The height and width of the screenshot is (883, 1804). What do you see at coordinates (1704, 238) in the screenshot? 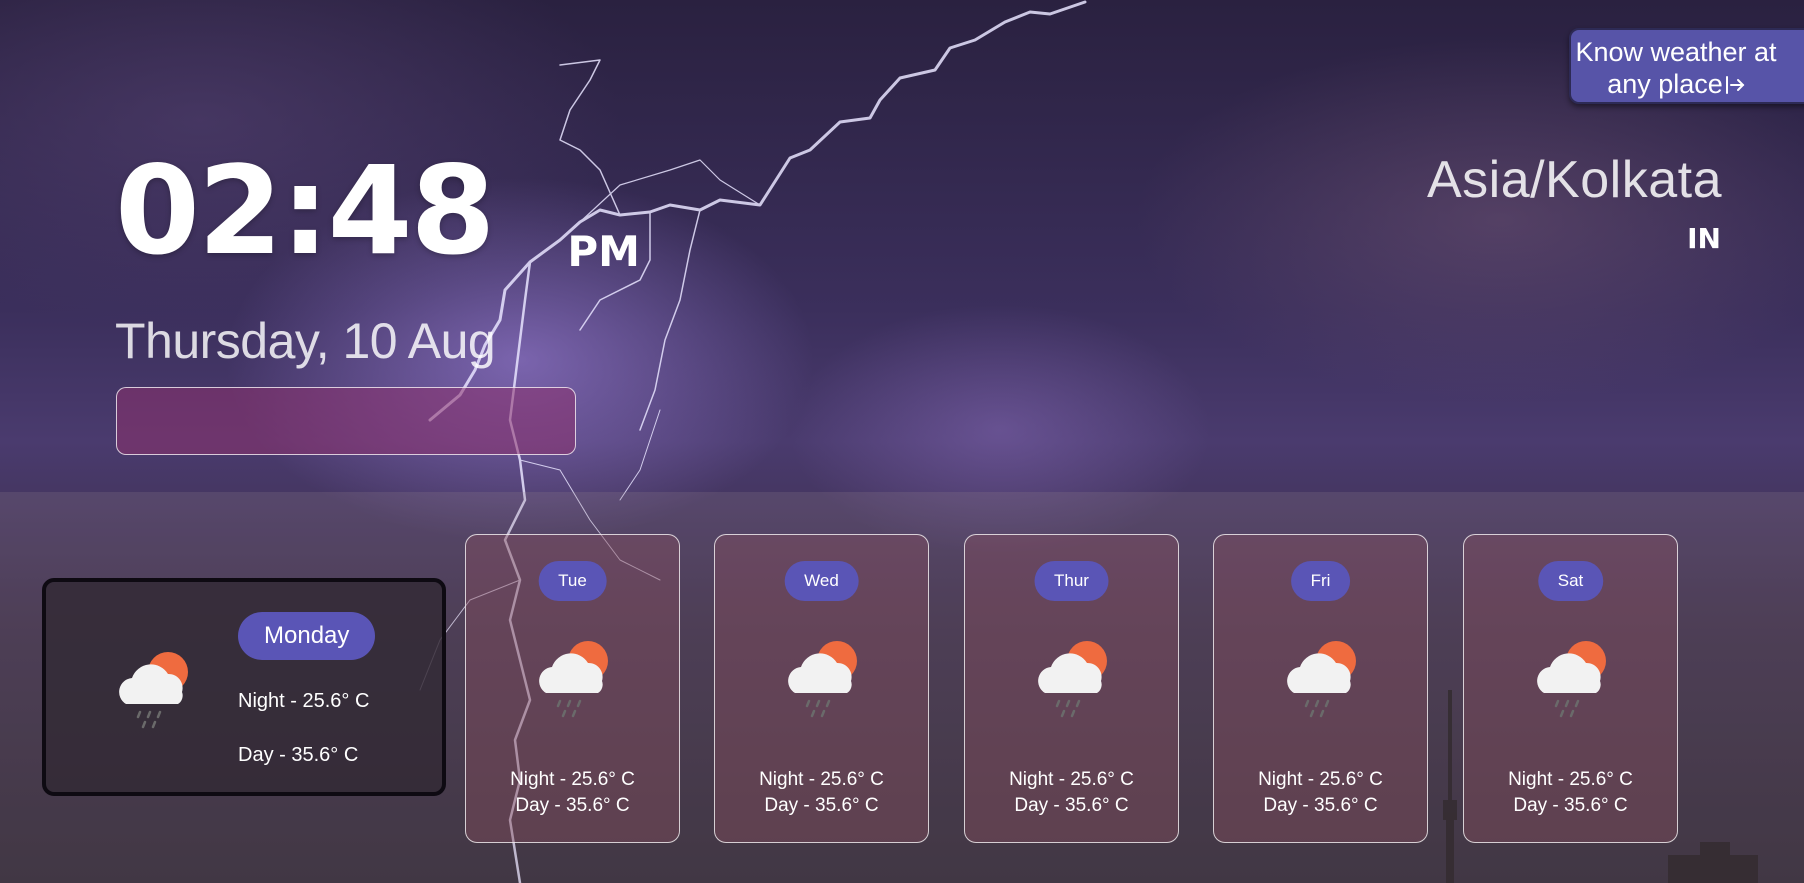
I see `country-code: IN` at bounding box center [1704, 238].